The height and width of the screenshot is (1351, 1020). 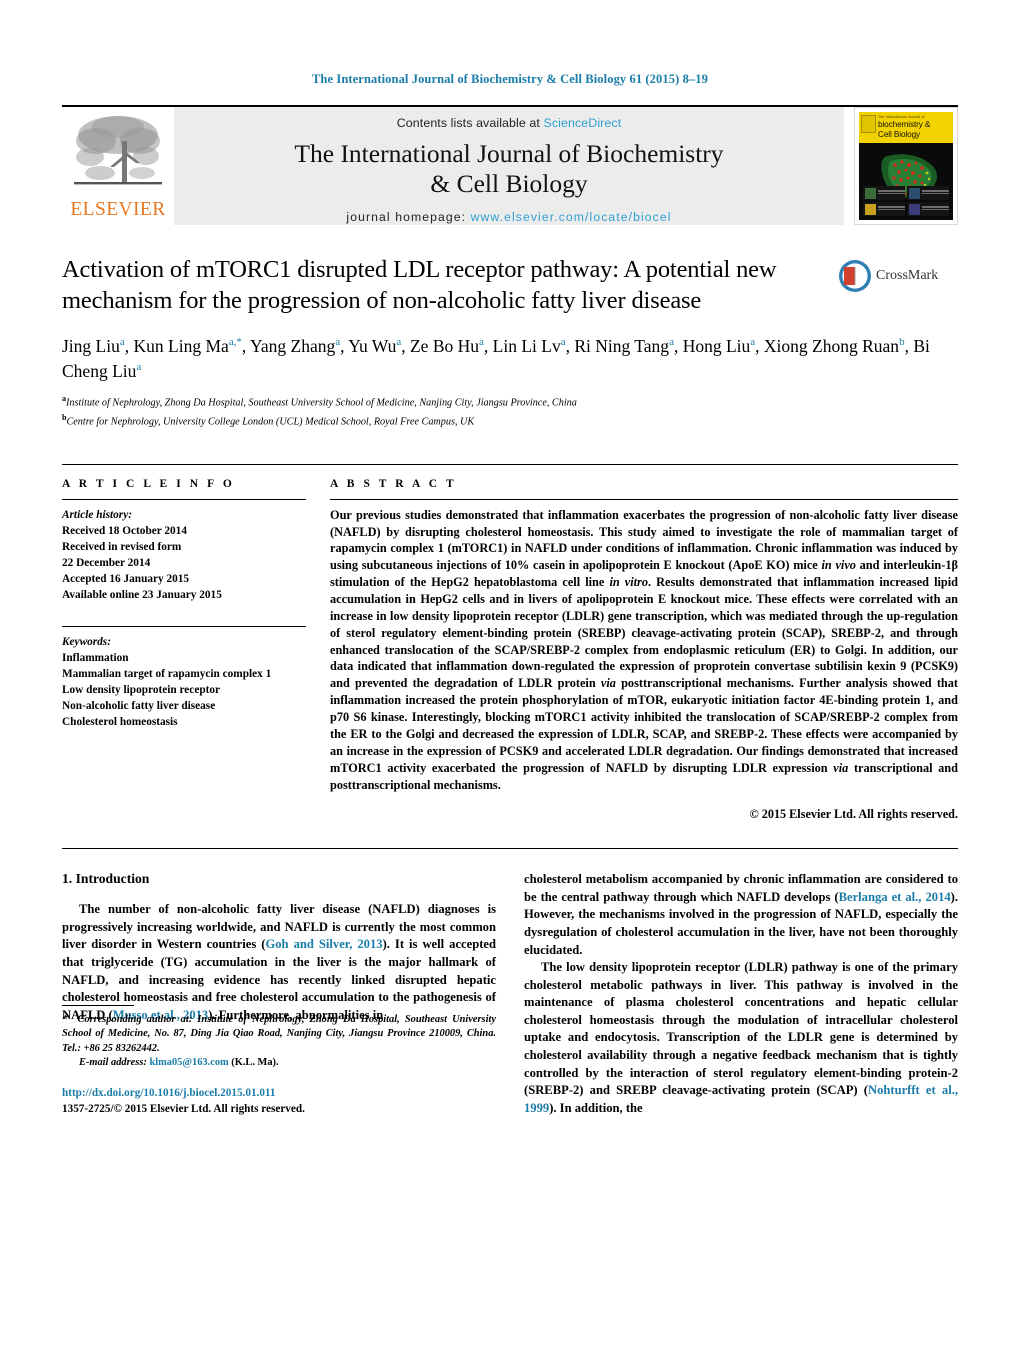 What do you see at coordinates (139, 706) in the screenshot?
I see `keyword-item: Non-alcoholic fatty liver disease` at bounding box center [139, 706].